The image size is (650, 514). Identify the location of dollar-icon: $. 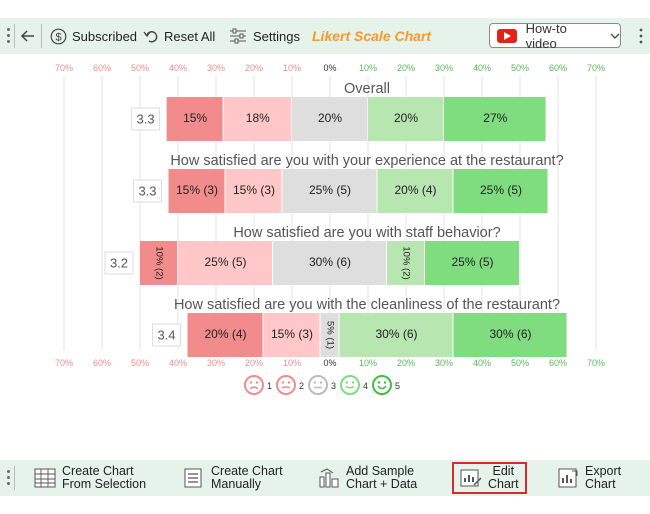
(58, 36).